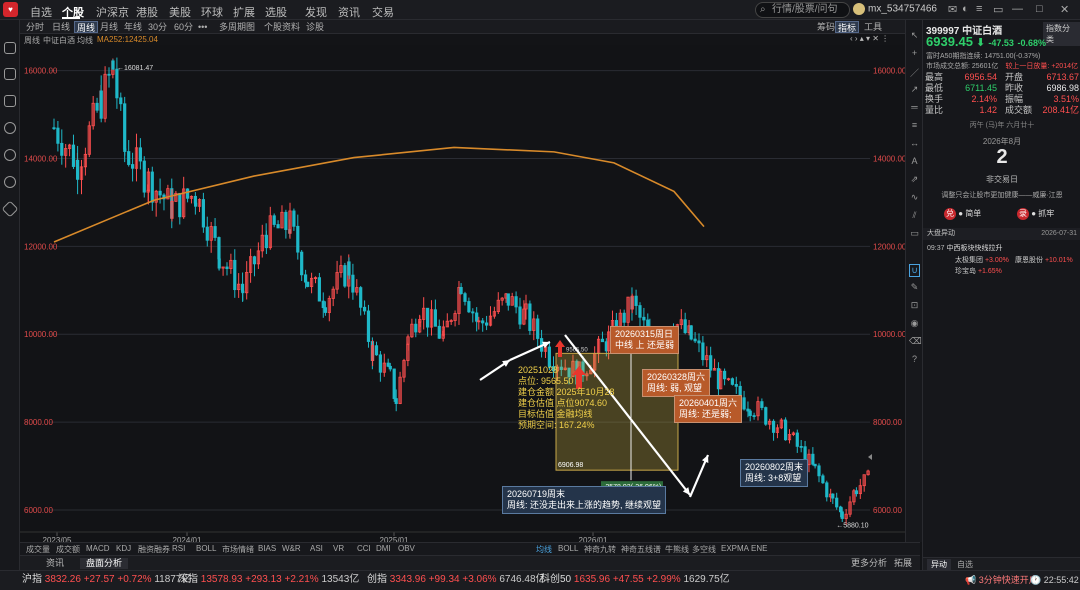 The height and width of the screenshot is (590, 1080). I want to click on nav-6: 扩展, so click(244, 12).